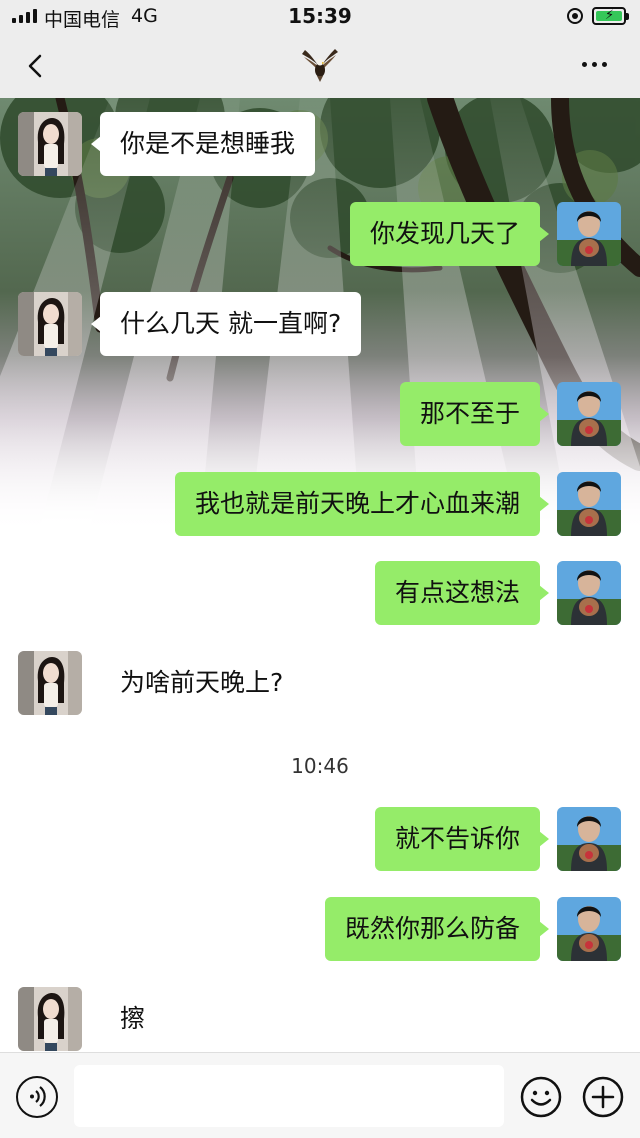 The width and height of the screenshot is (640, 1138). I want to click on message-bubble: 什么几天 就一直啊?, so click(226, 324).